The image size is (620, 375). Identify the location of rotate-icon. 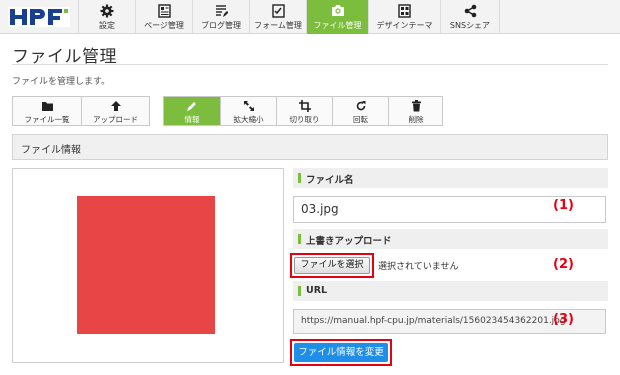
(360, 106).